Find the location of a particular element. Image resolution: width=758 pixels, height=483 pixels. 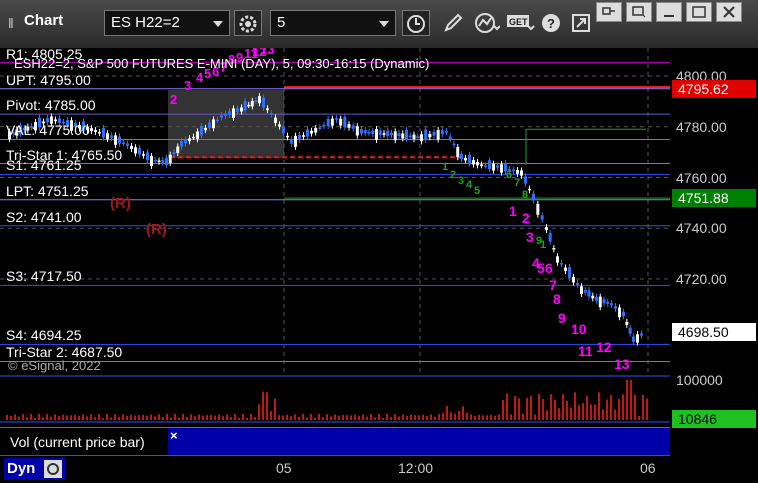

help-button: ? is located at coordinates (552, 23).